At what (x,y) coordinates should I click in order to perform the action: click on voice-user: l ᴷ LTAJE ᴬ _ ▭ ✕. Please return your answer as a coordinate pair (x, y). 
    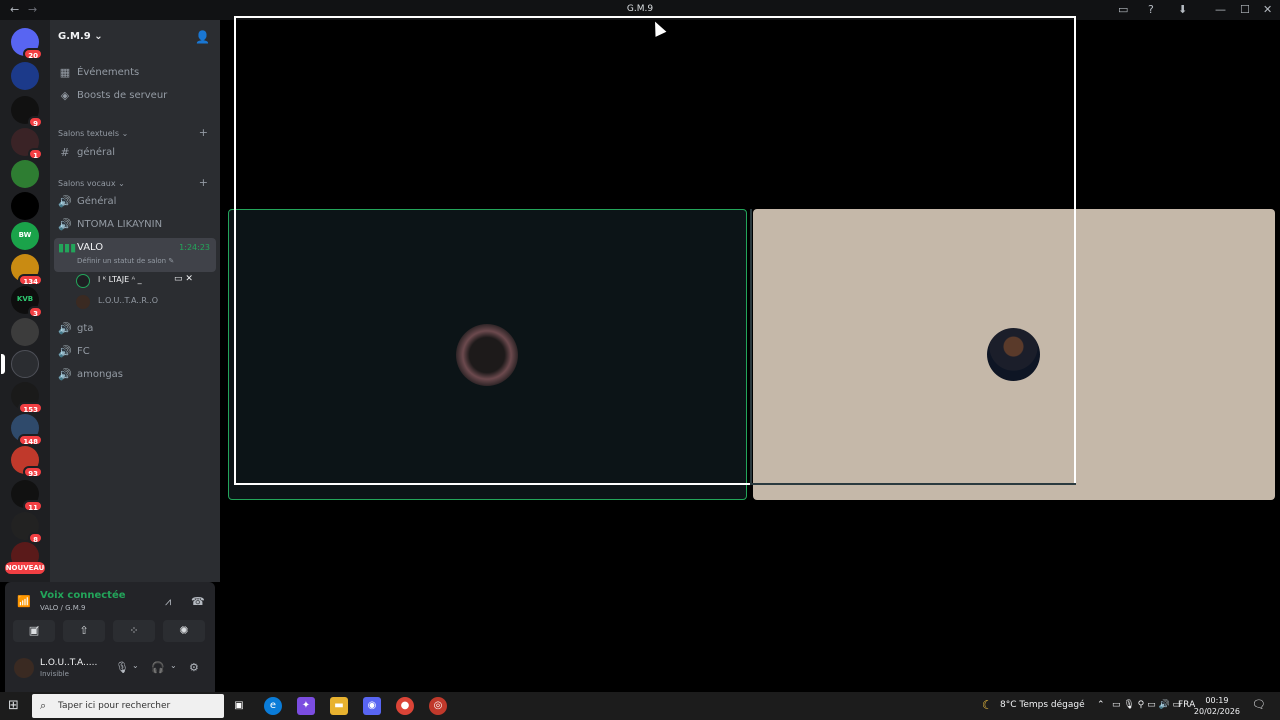
    Looking at the image, I should click on (146, 282).